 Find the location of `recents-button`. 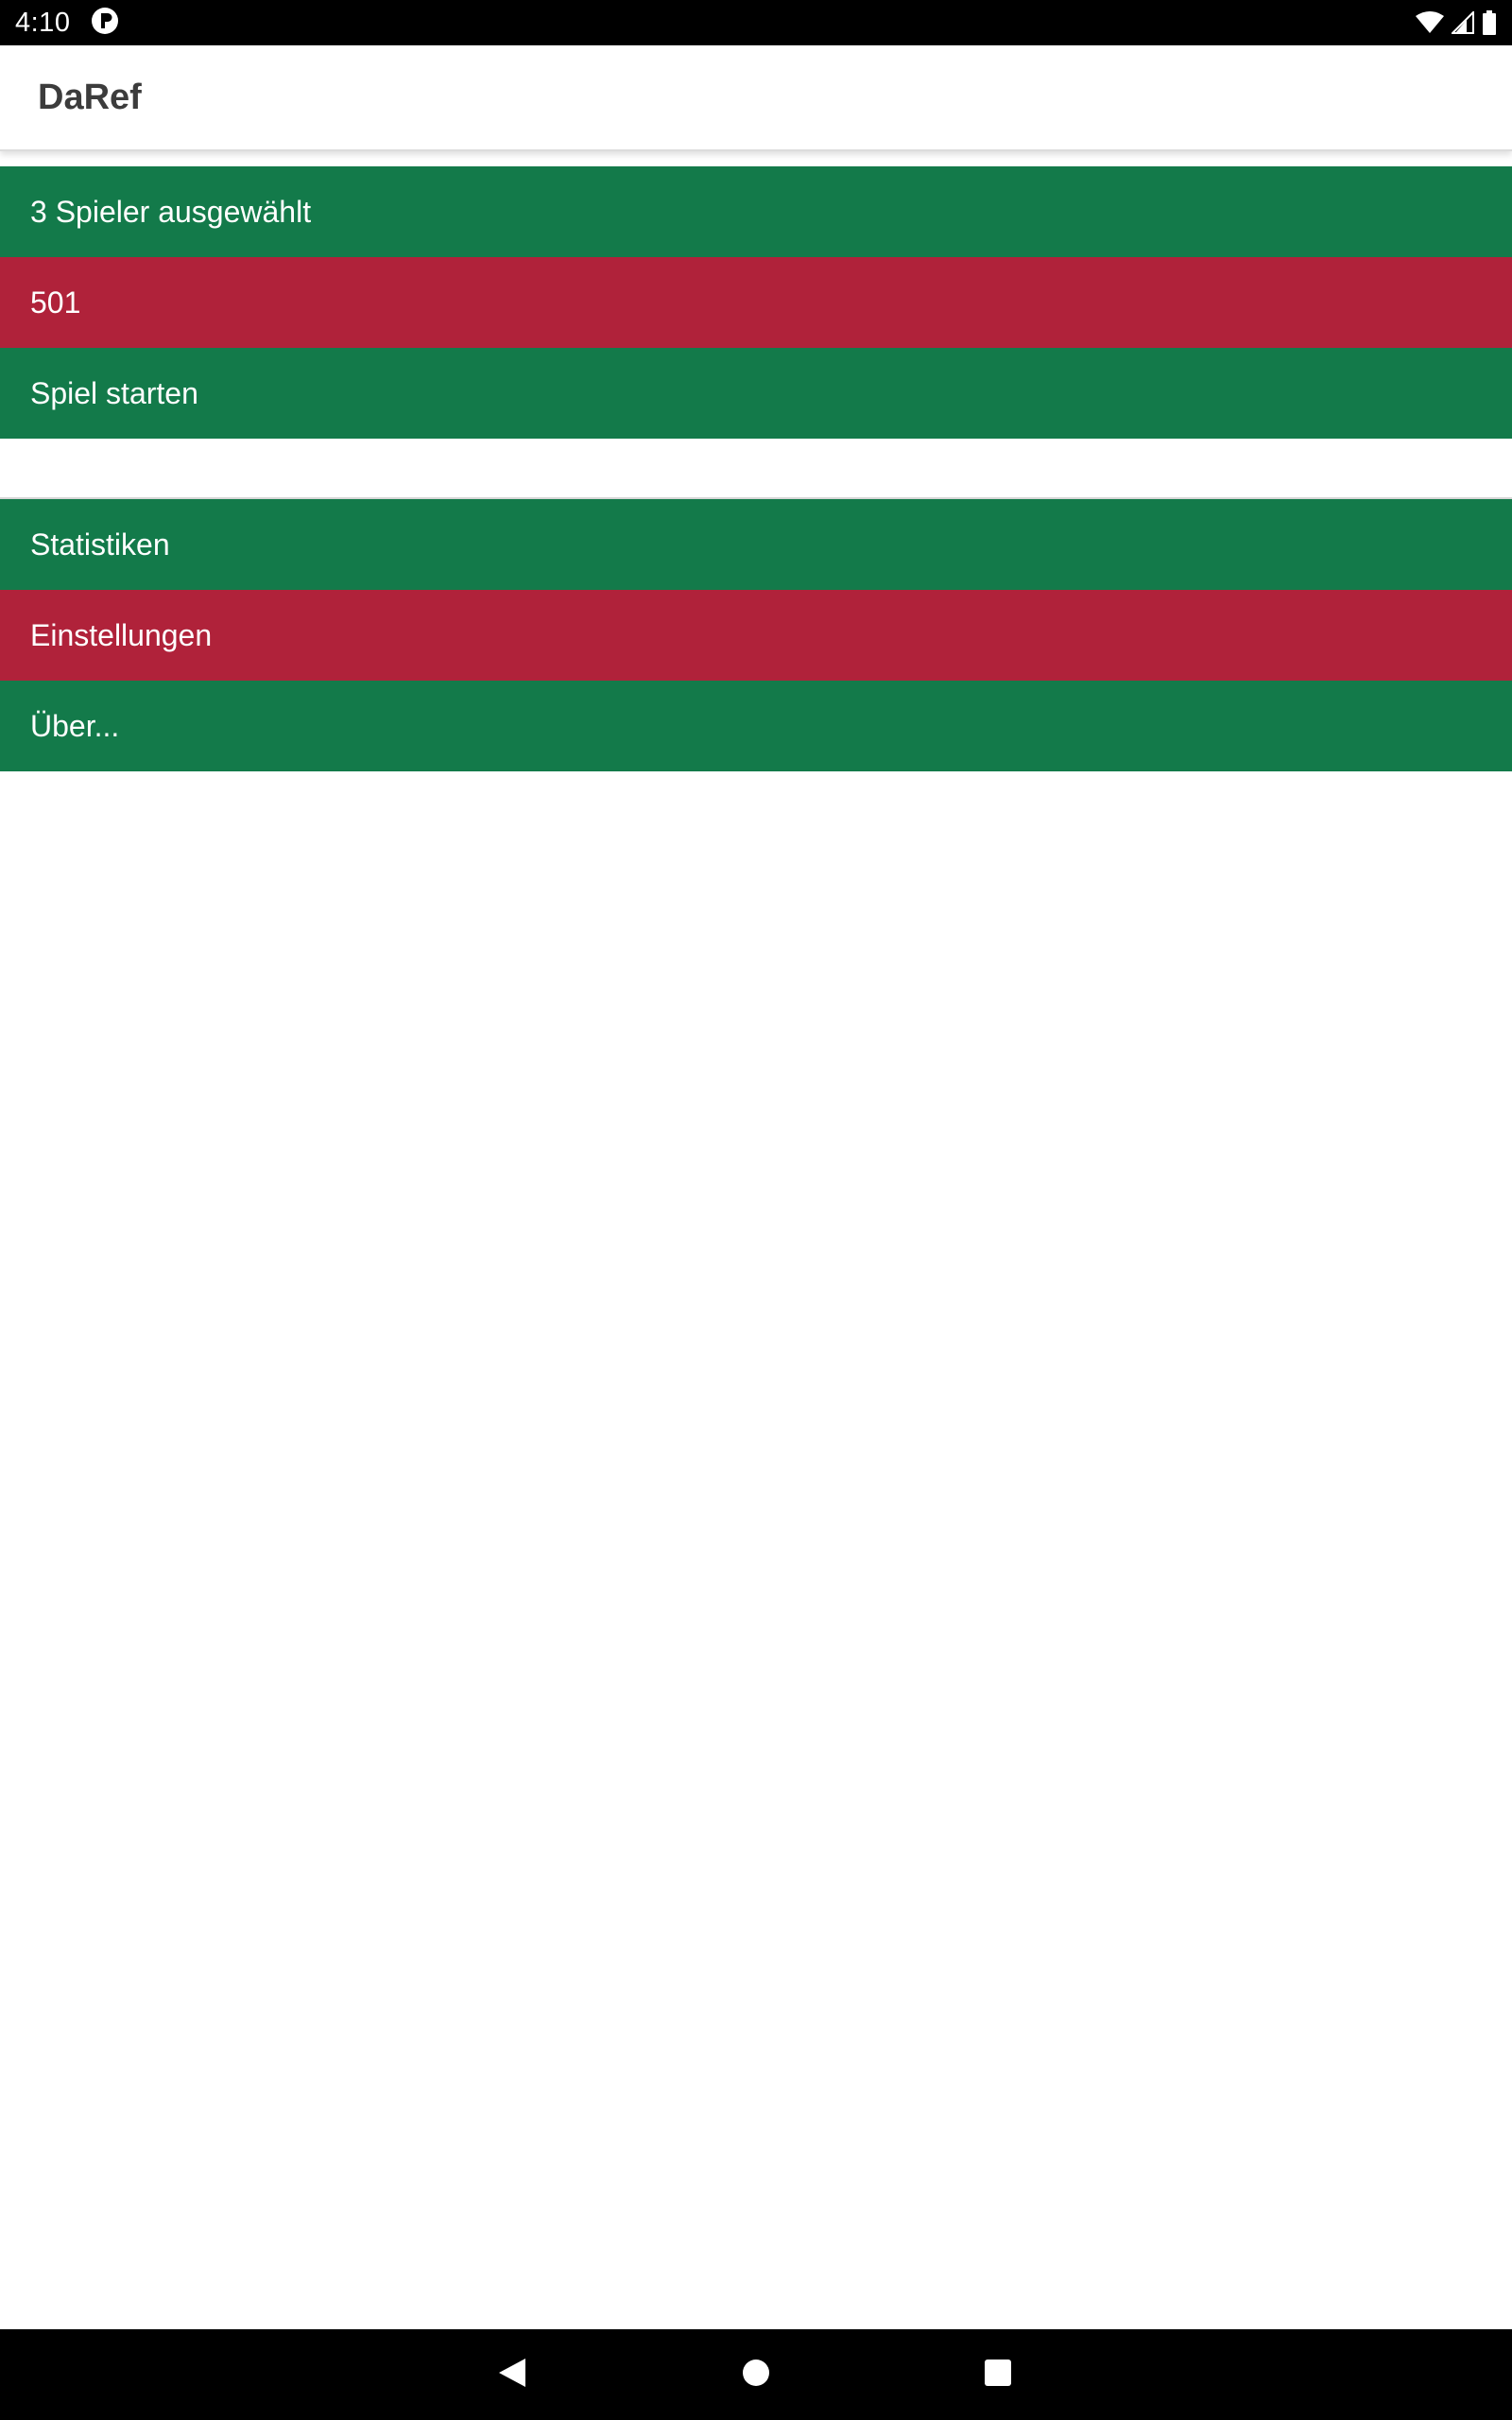

recents-button is located at coordinates (998, 2374).